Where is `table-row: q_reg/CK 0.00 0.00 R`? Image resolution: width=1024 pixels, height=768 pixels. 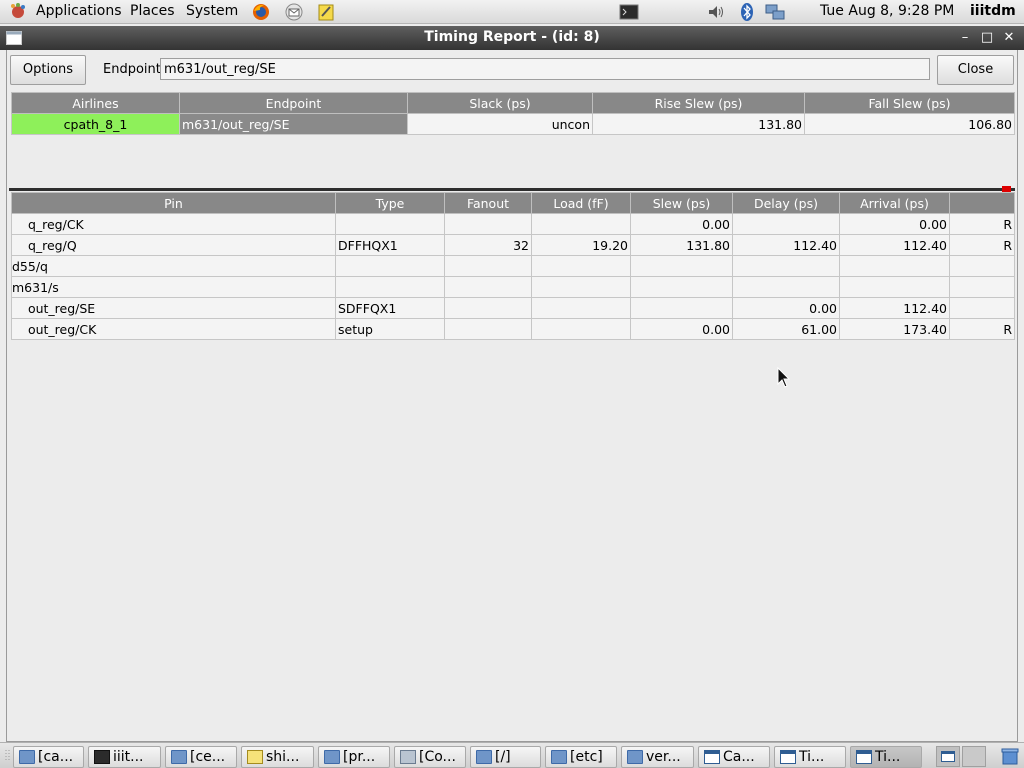 table-row: q_reg/CK 0.00 0.00 R is located at coordinates (513, 224).